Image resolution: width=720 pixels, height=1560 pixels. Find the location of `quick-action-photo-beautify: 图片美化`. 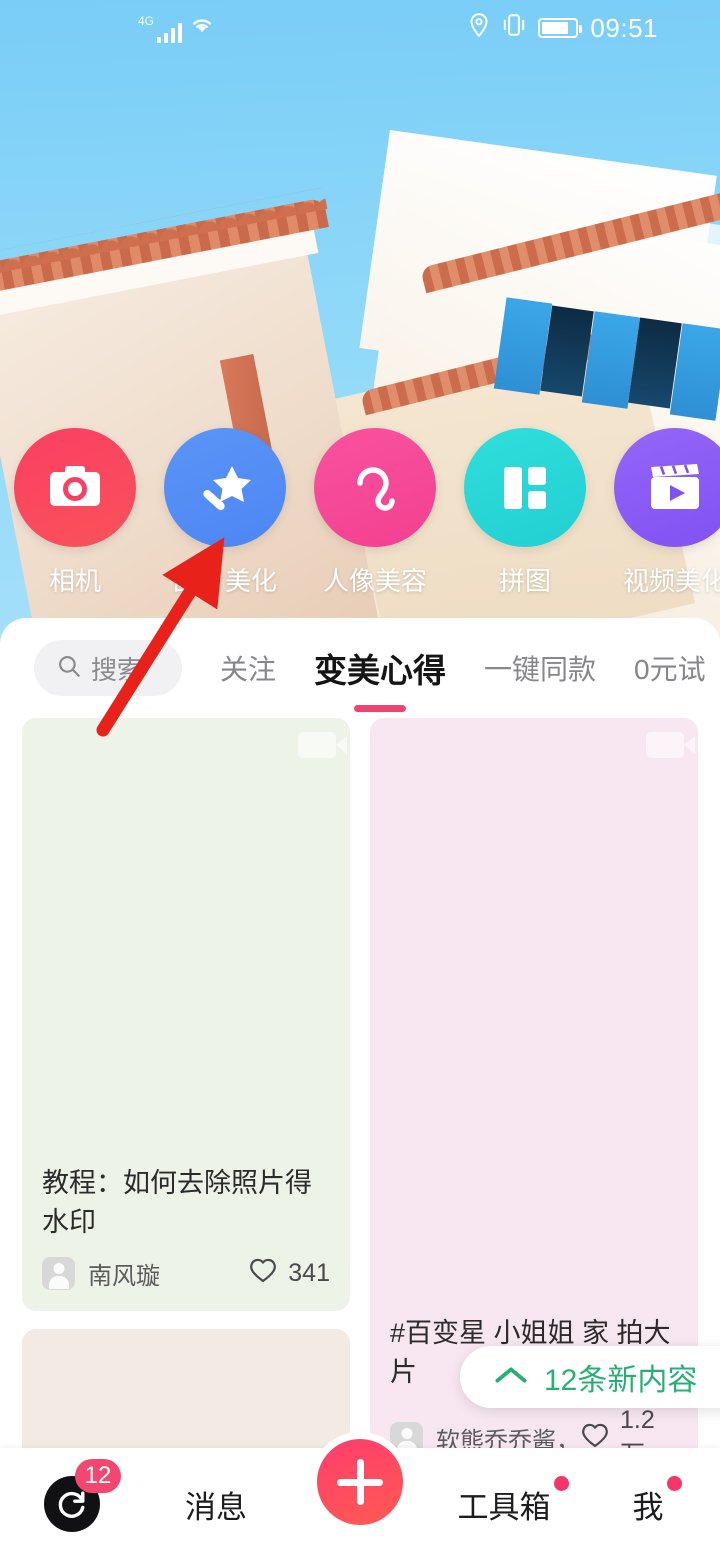

quick-action-photo-beautify: 图片美化 is located at coordinates (225, 513).